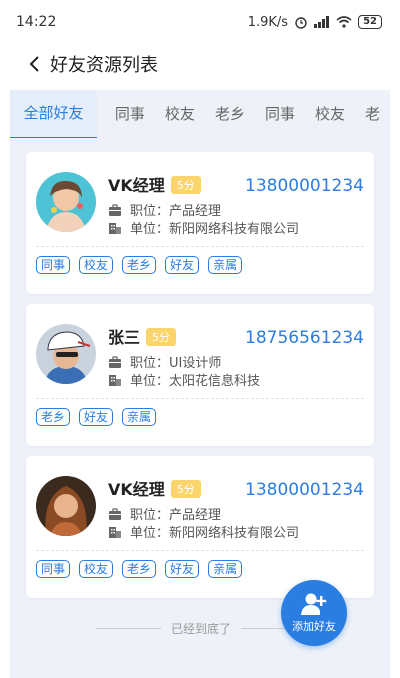  I want to click on tab-colleague: 同事, so click(130, 114).